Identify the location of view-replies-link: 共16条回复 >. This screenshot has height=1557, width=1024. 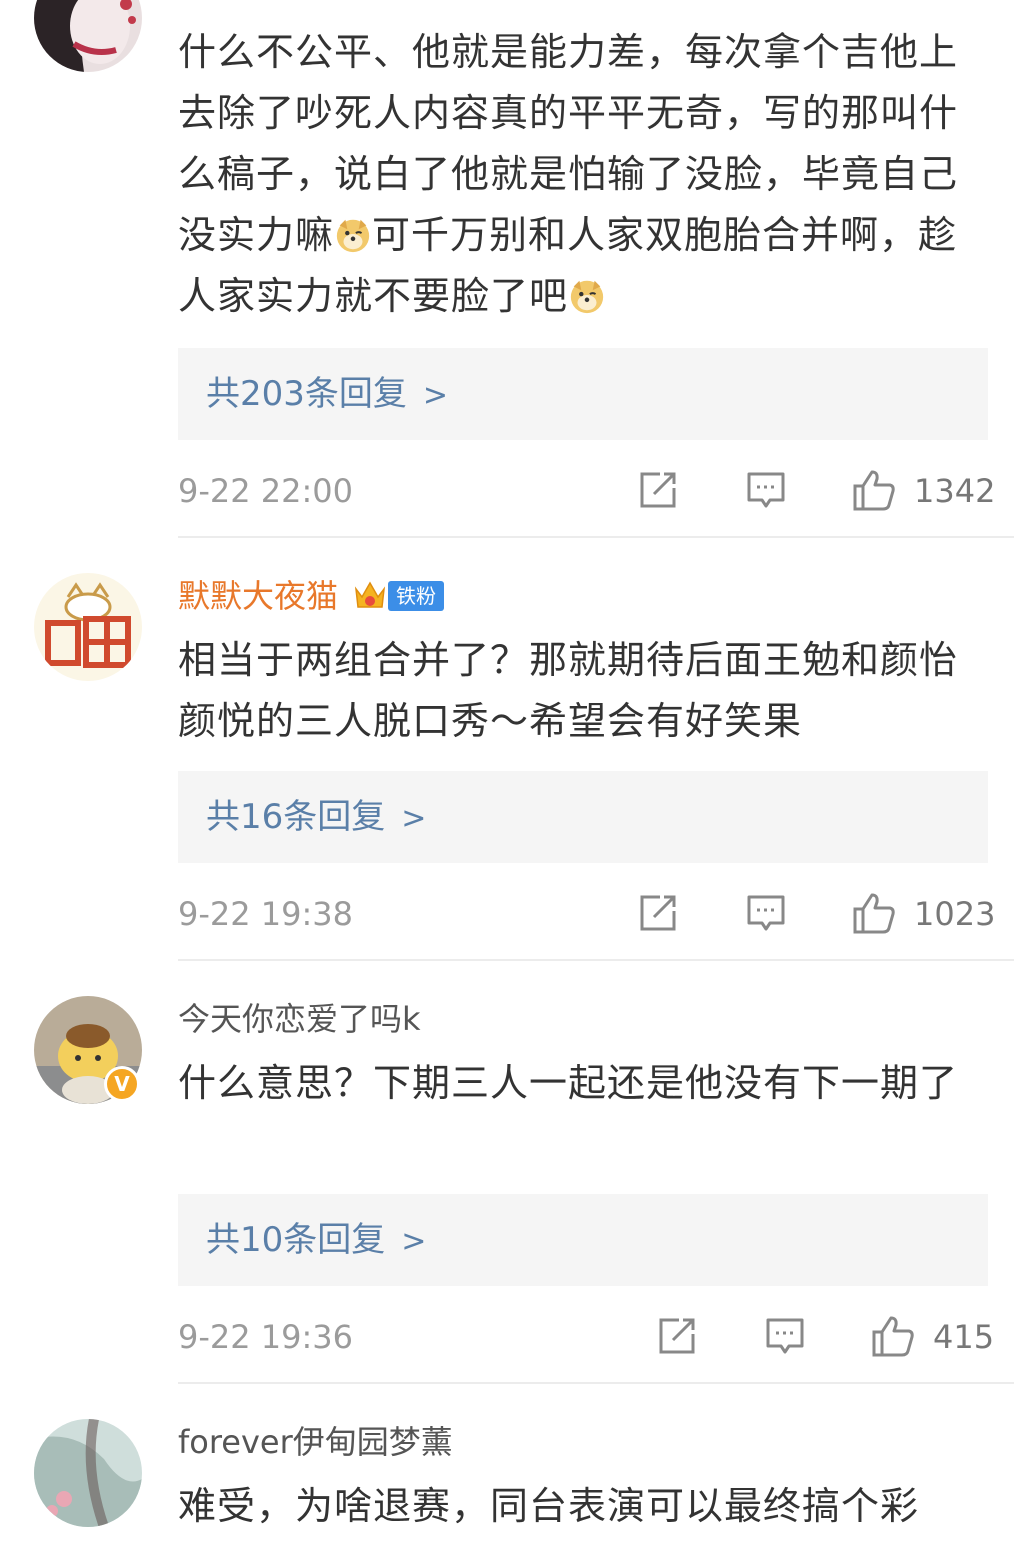
(316, 818).